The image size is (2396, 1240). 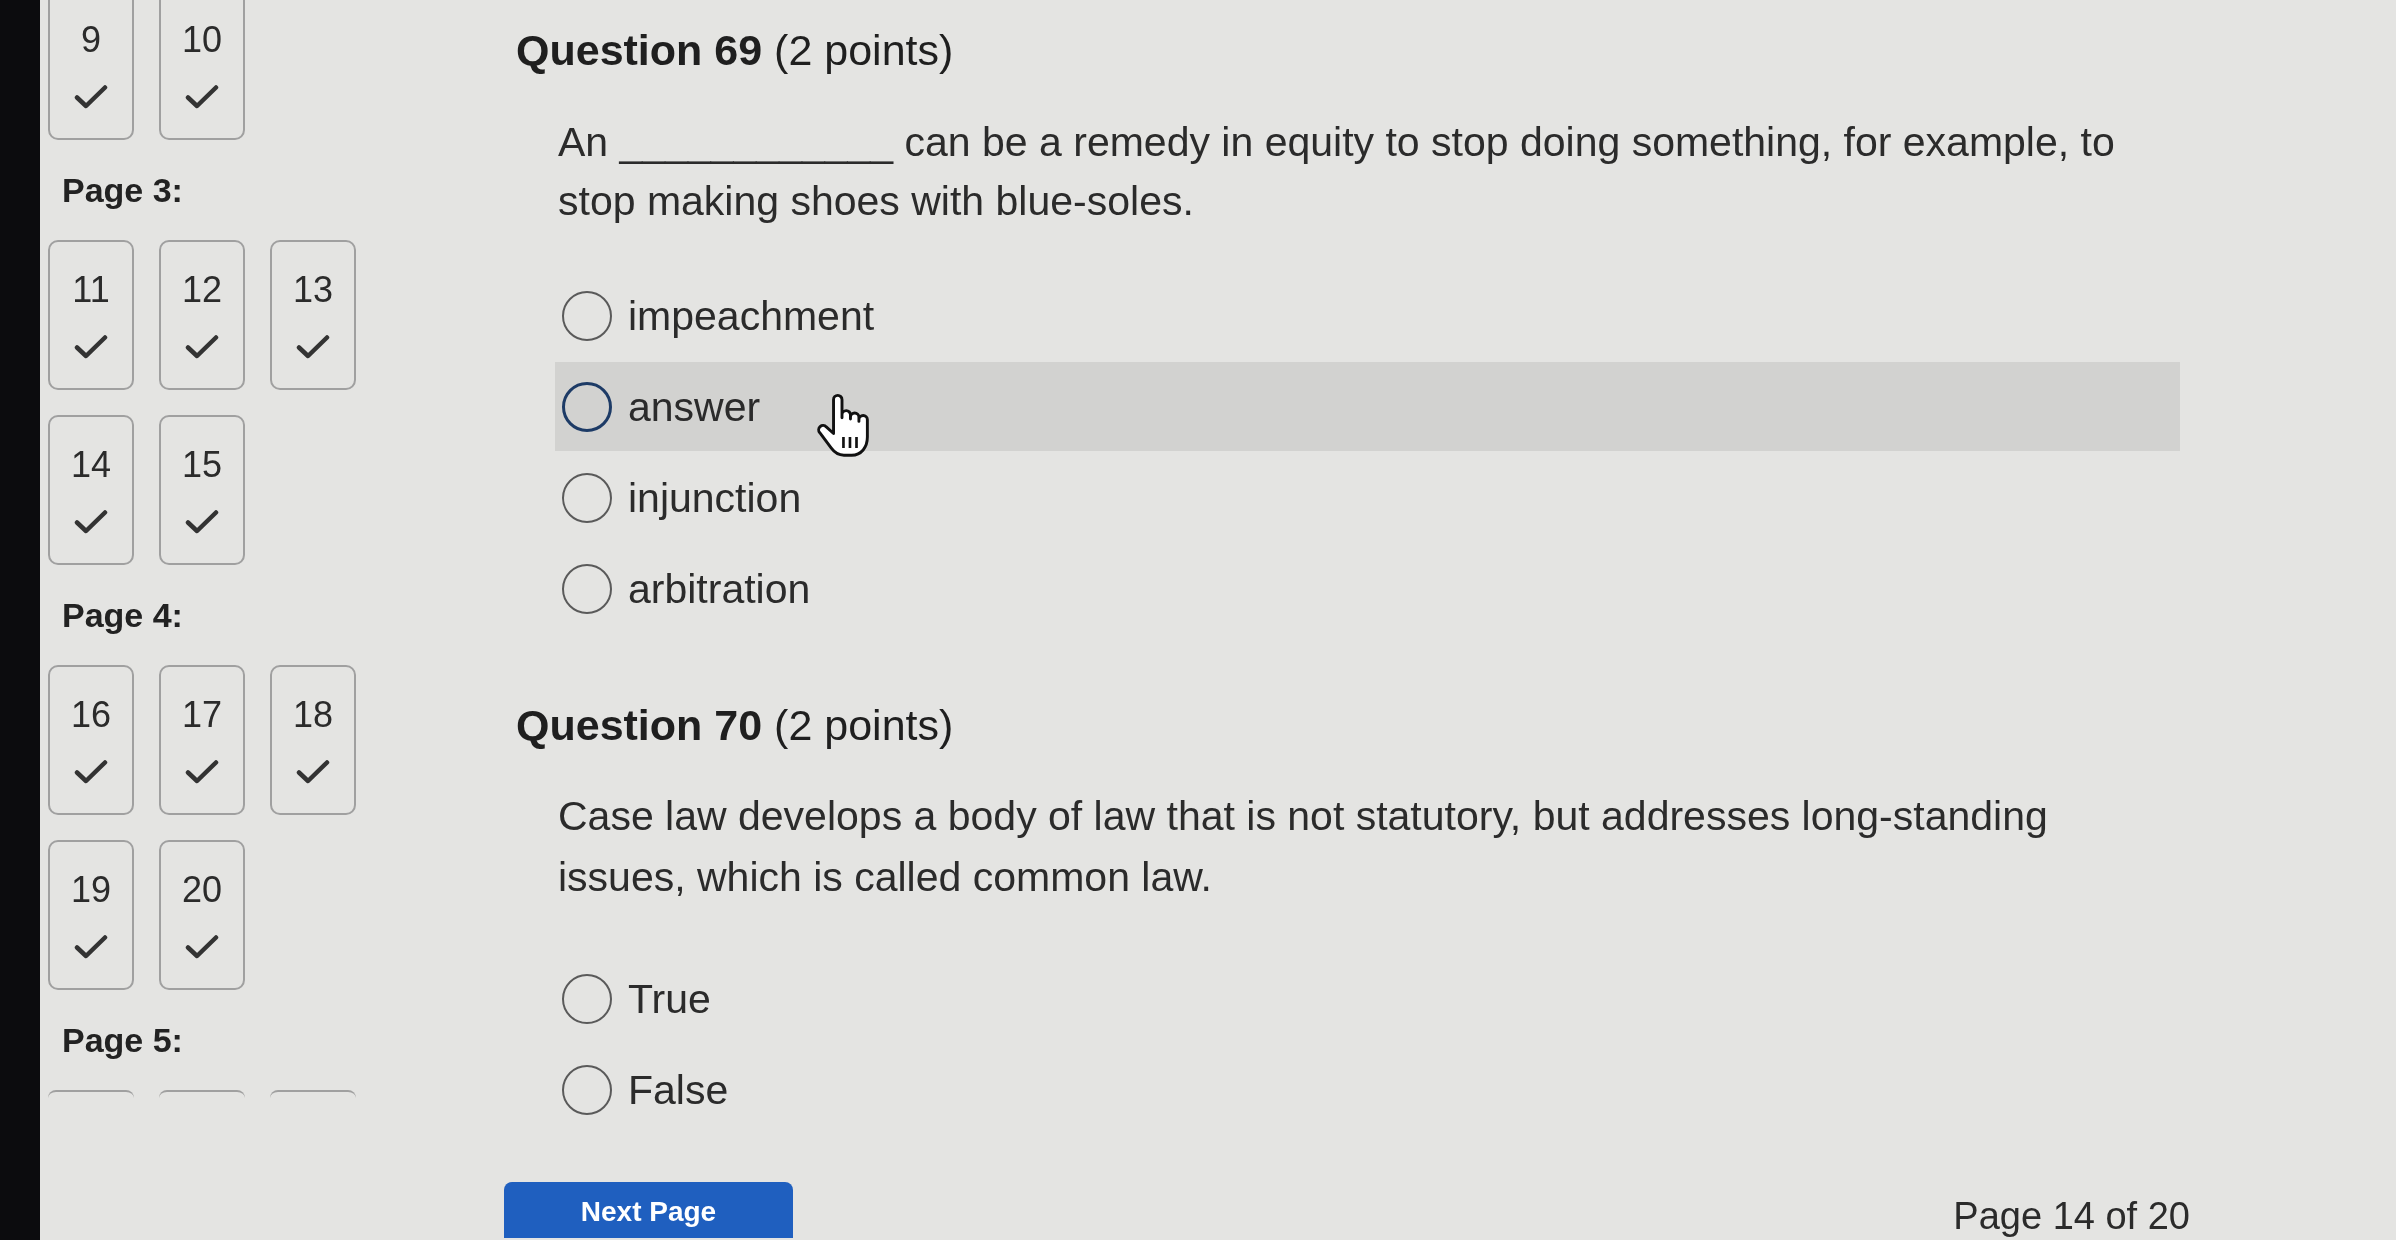 What do you see at coordinates (694, 406) in the screenshot?
I see `option-label: answer` at bounding box center [694, 406].